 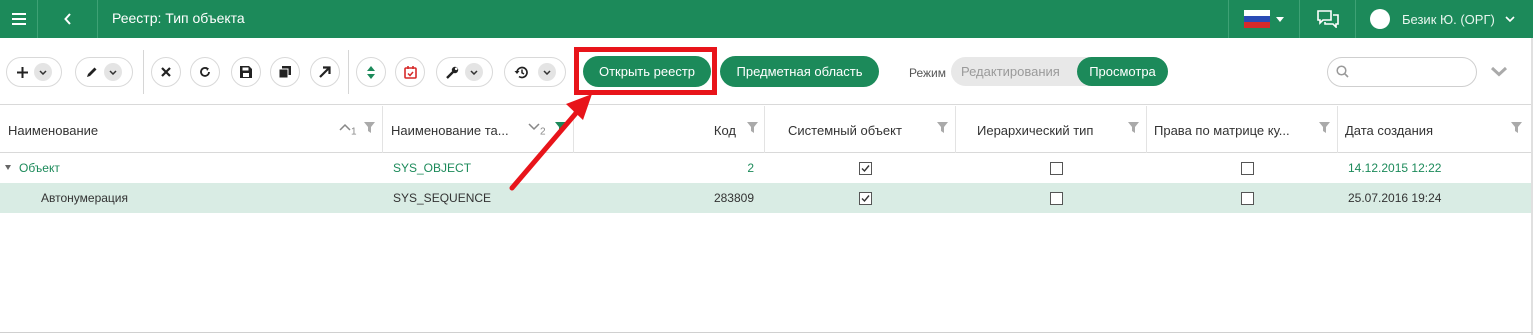 I want to click on russian-flag-icon, so click(x=1257, y=19).